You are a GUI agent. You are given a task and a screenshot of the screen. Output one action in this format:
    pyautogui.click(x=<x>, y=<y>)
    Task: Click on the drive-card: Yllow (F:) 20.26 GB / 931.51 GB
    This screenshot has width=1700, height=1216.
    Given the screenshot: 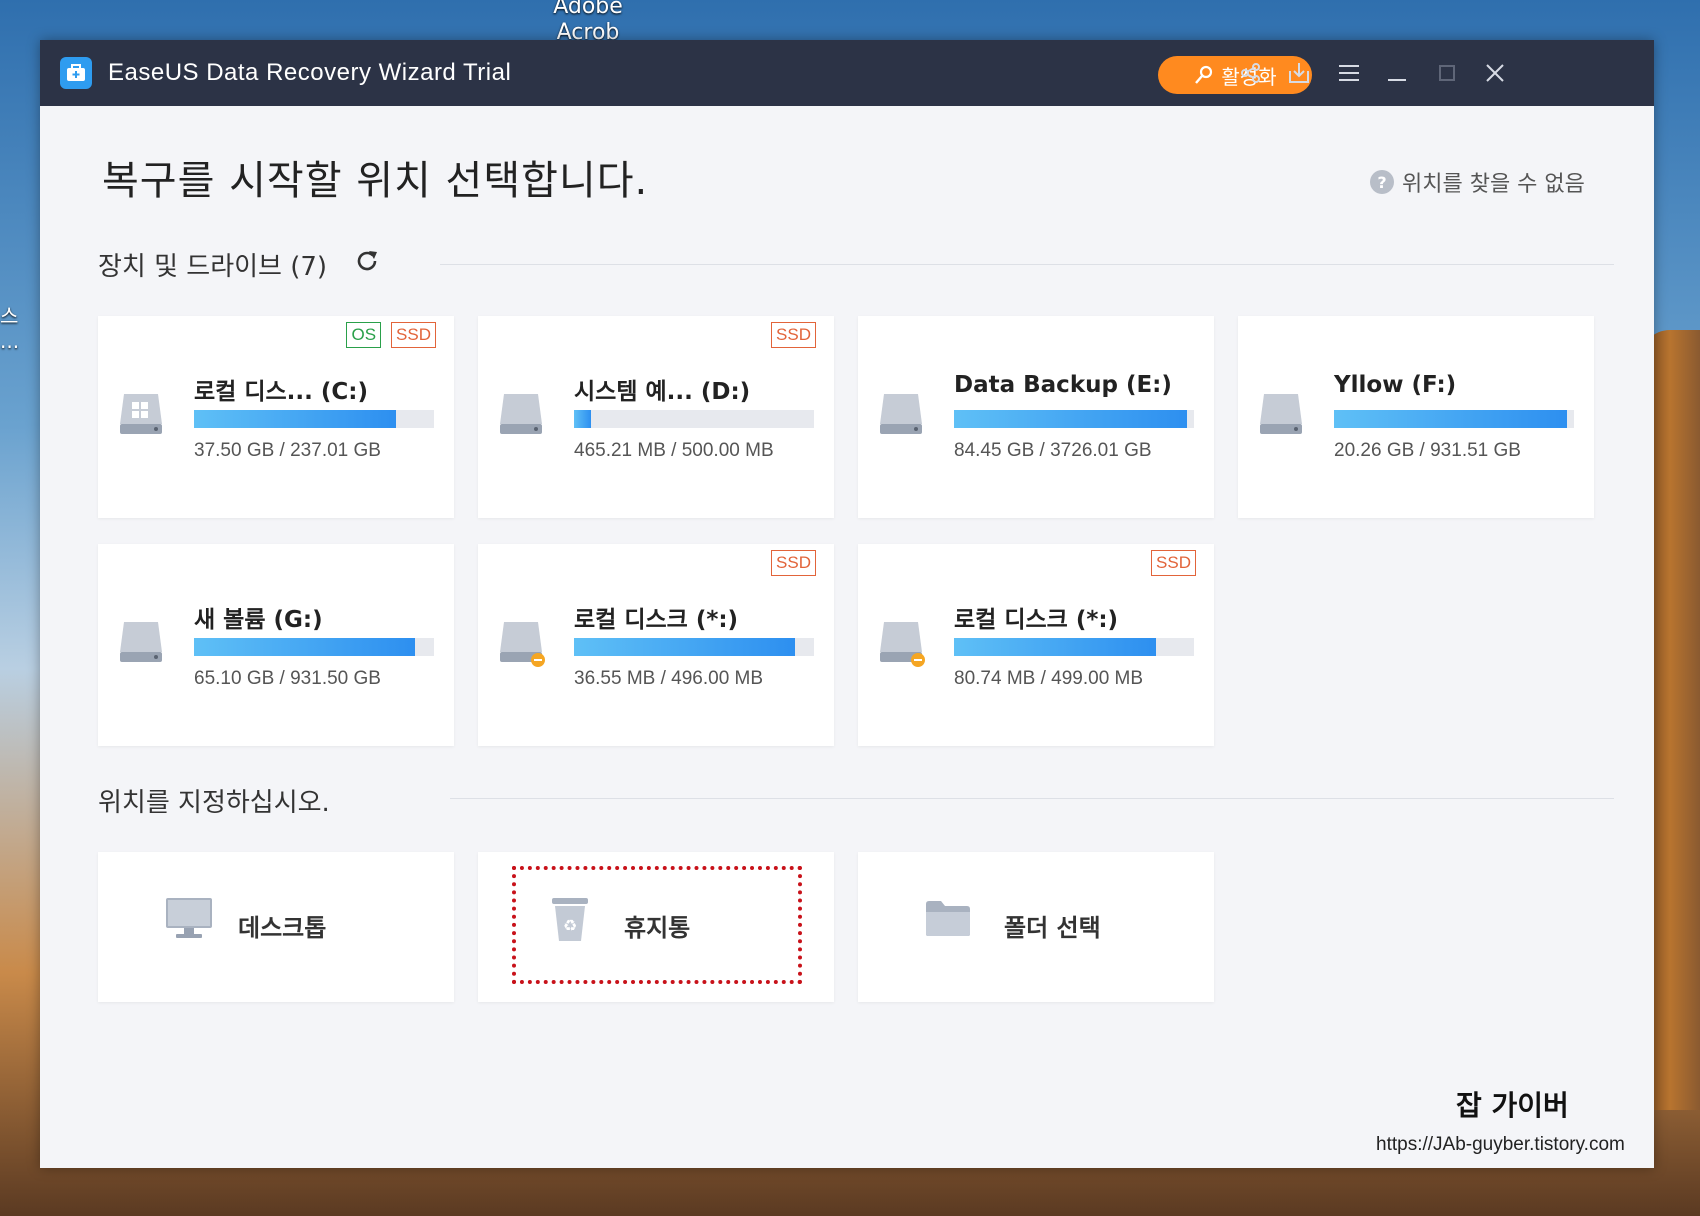 What is the action you would take?
    pyautogui.click(x=1416, y=417)
    